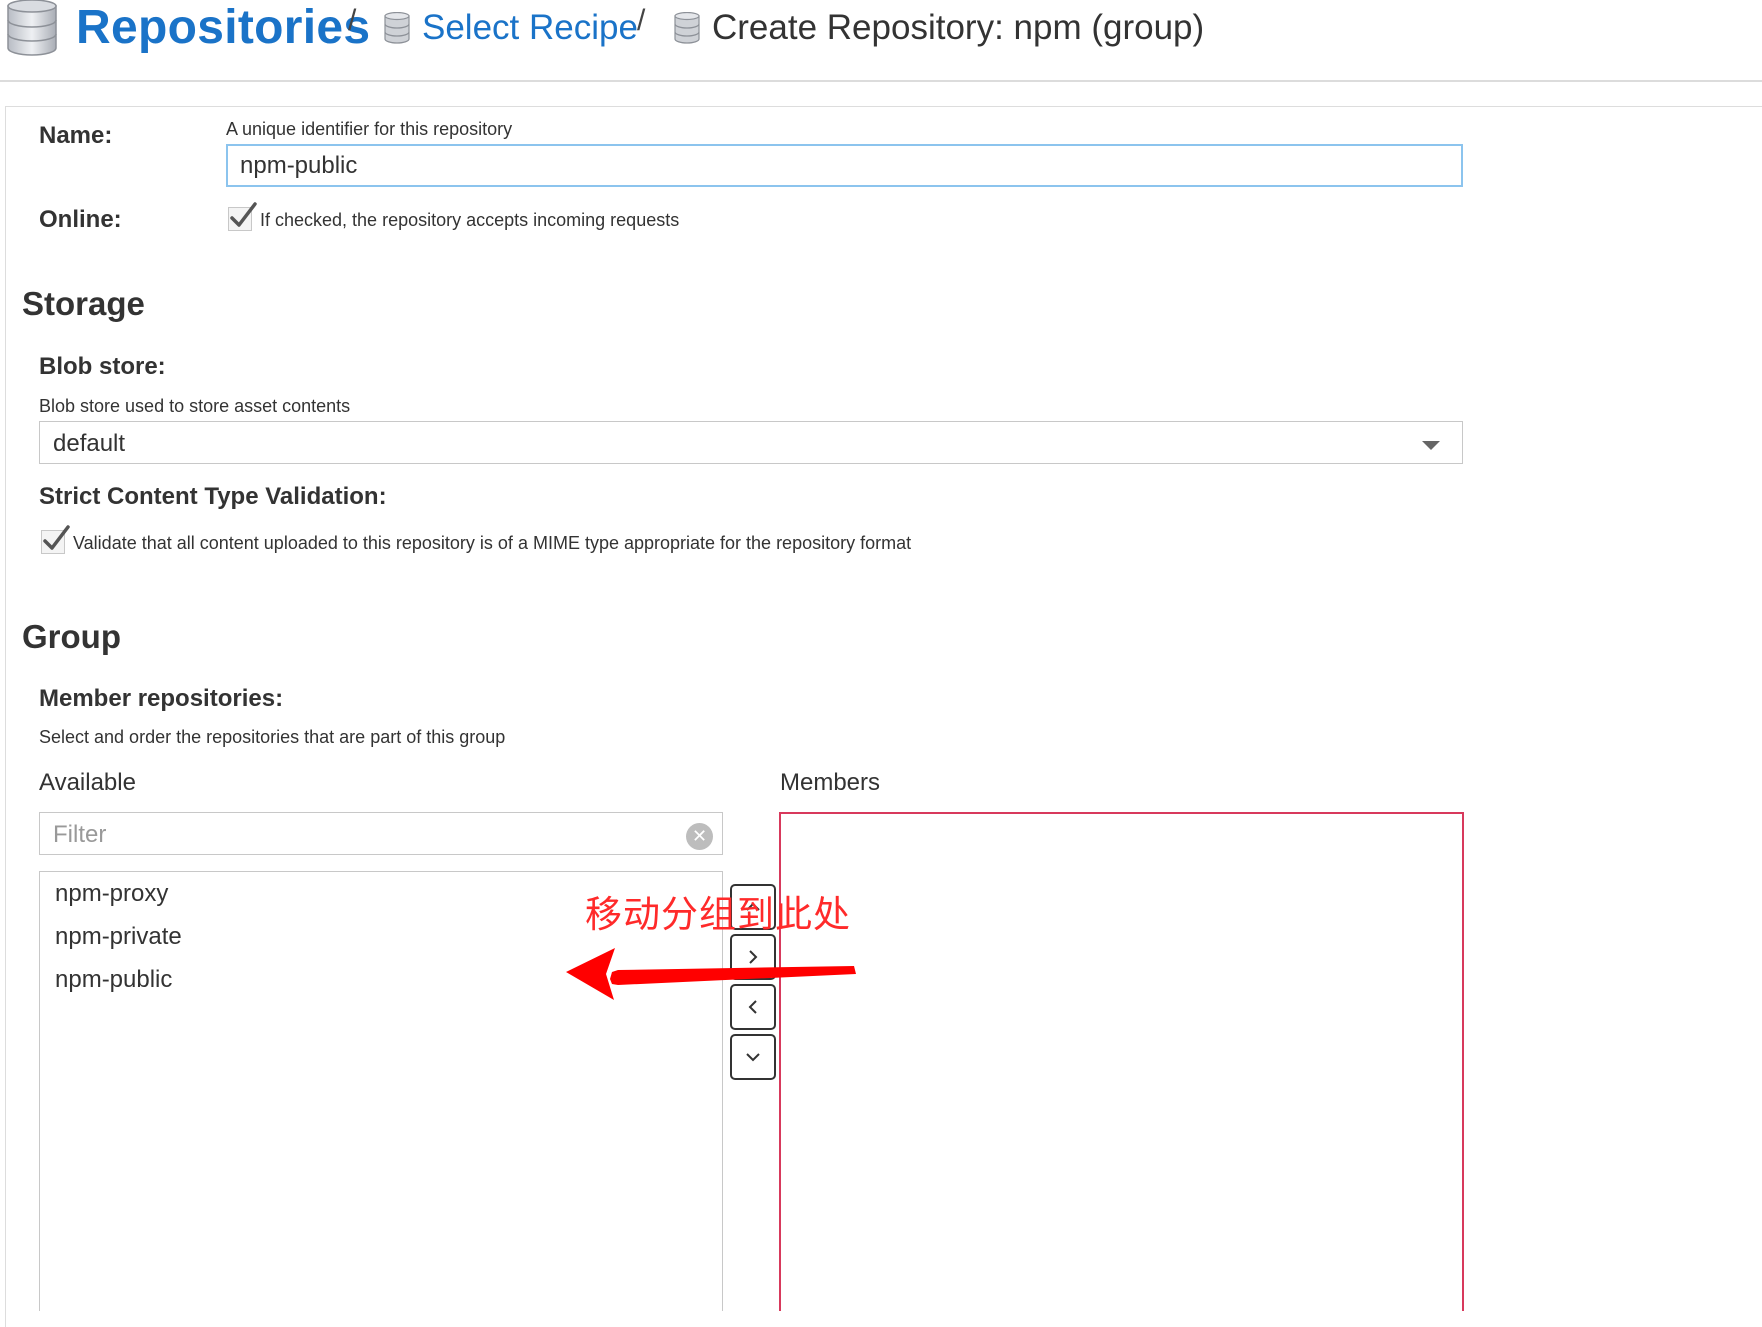 The height and width of the screenshot is (1327, 1762). Describe the element at coordinates (83, 303) in the screenshot. I see `storage-heading: Storage` at that location.